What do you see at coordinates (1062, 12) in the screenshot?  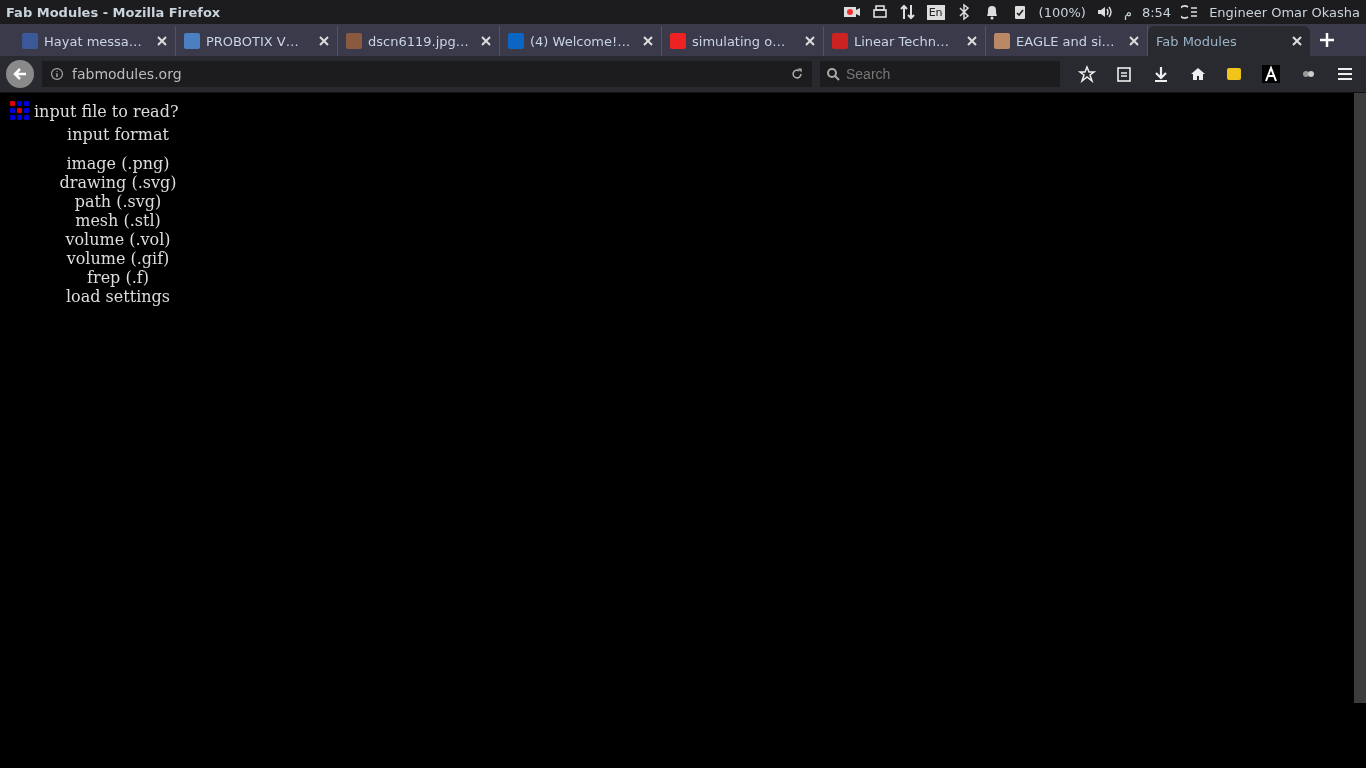 I see `battery-percentage: (100%)` at bounding box center [1062, 12].